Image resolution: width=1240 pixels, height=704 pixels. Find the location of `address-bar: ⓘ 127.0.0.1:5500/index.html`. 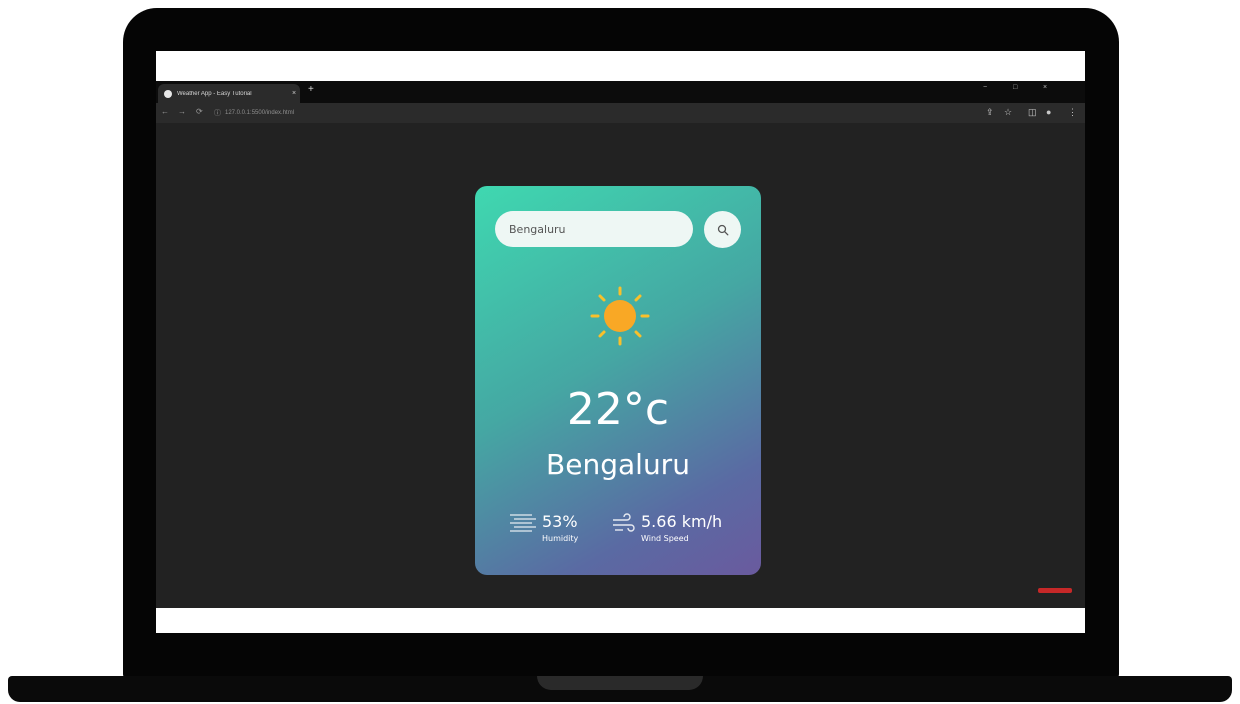

address-bar: ⓘ 127.0.0.1:5500/index.html is located at coordinates (594, 113).